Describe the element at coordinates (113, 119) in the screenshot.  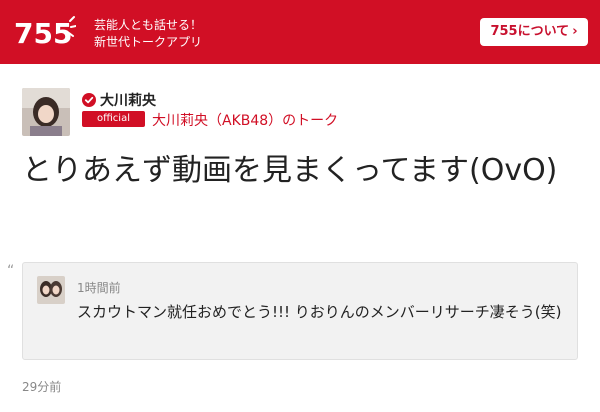
I see `official-badge: official` at that location.